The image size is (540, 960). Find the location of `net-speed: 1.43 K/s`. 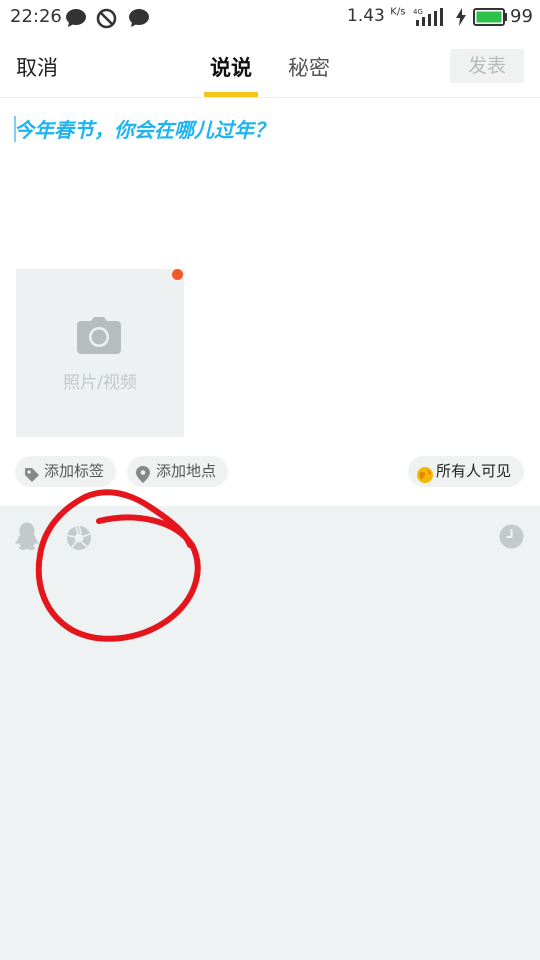

net-speed: 1.43 K/s is located at coordinates (376, 16).